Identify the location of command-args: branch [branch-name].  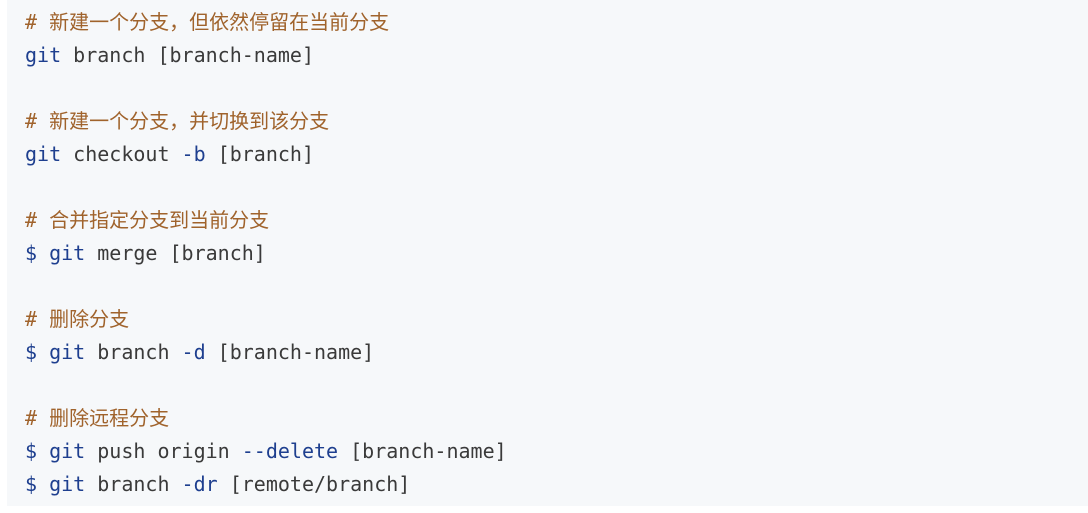
(187, 55).